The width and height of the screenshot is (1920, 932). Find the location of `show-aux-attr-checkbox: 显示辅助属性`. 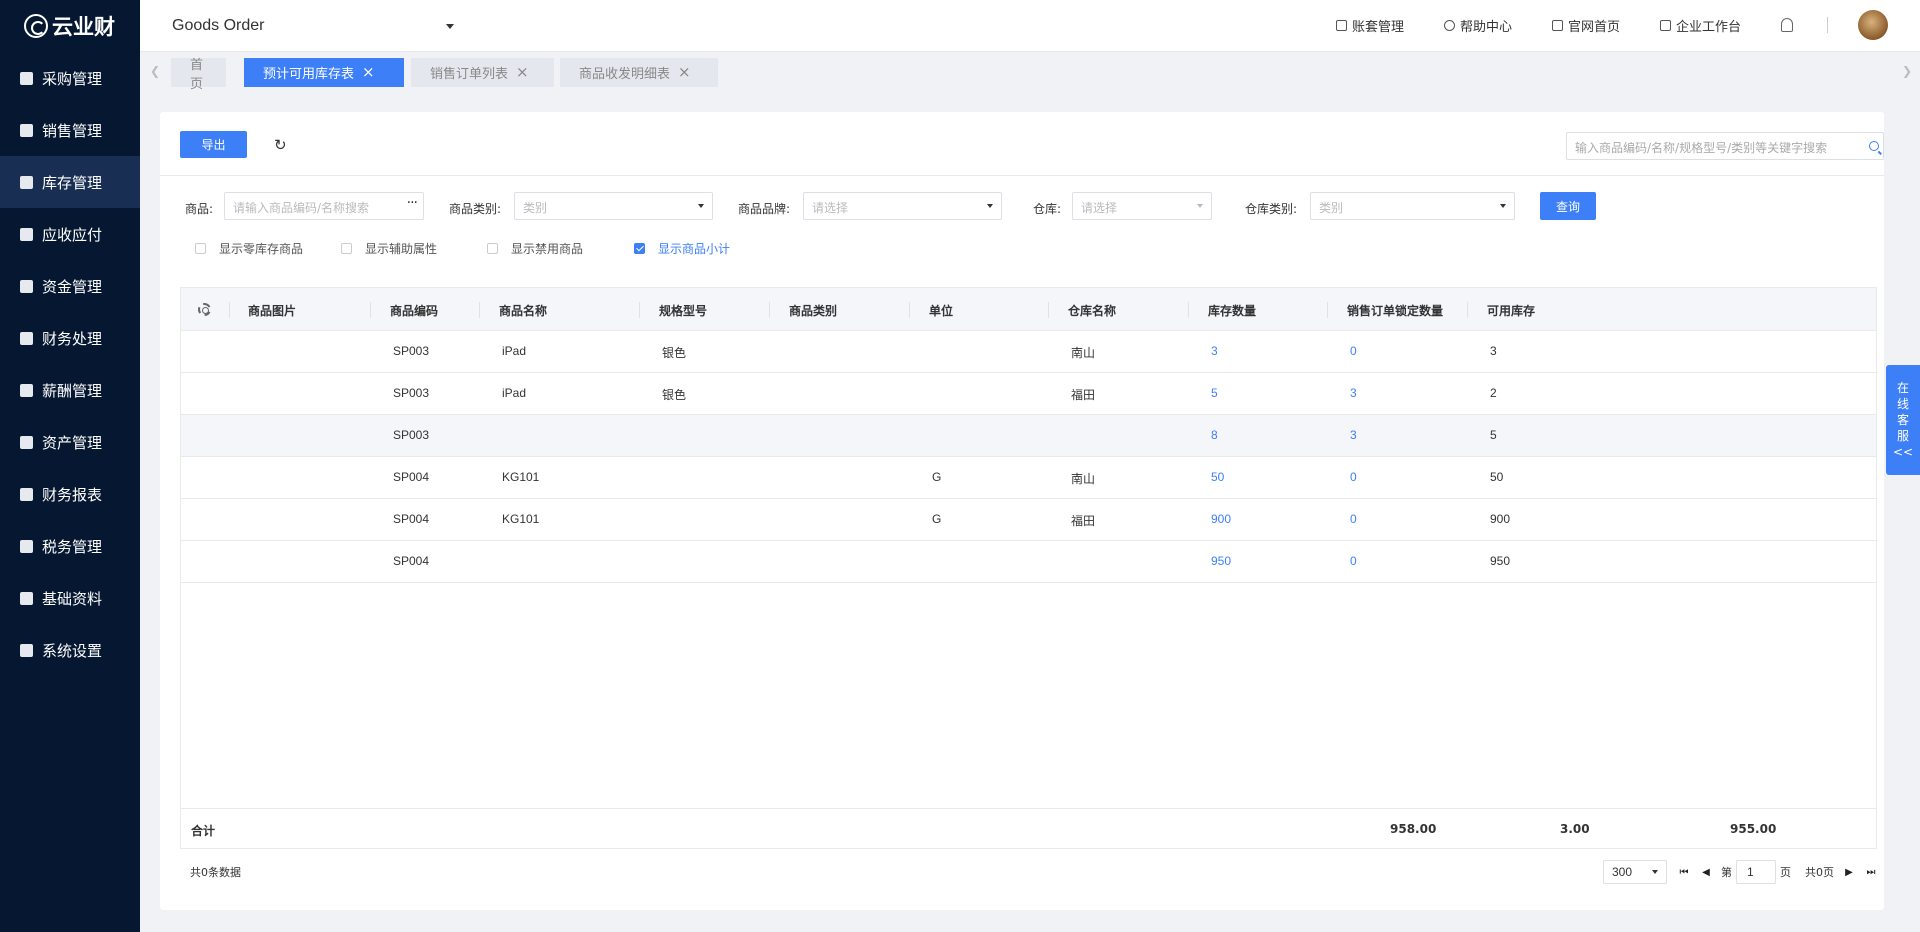

show-aux-attr-checkbox: 显示辅助属性 is located at coordinates (389, 248).